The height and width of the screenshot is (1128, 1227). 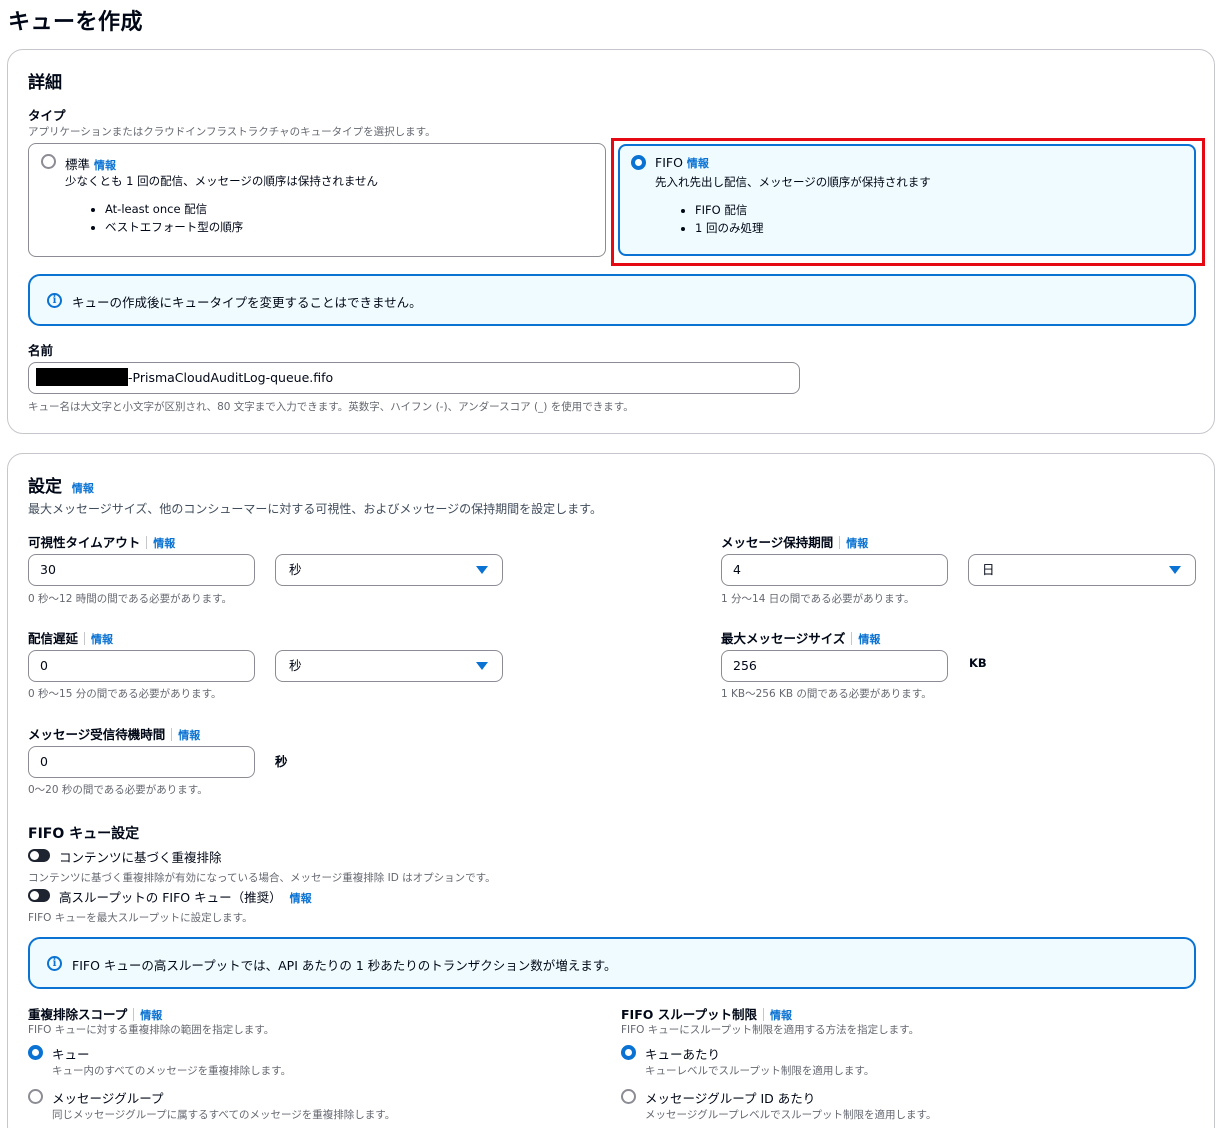 I want to click on throughput-per-queue-label: キューあたり, so click(x=683, y=1054).